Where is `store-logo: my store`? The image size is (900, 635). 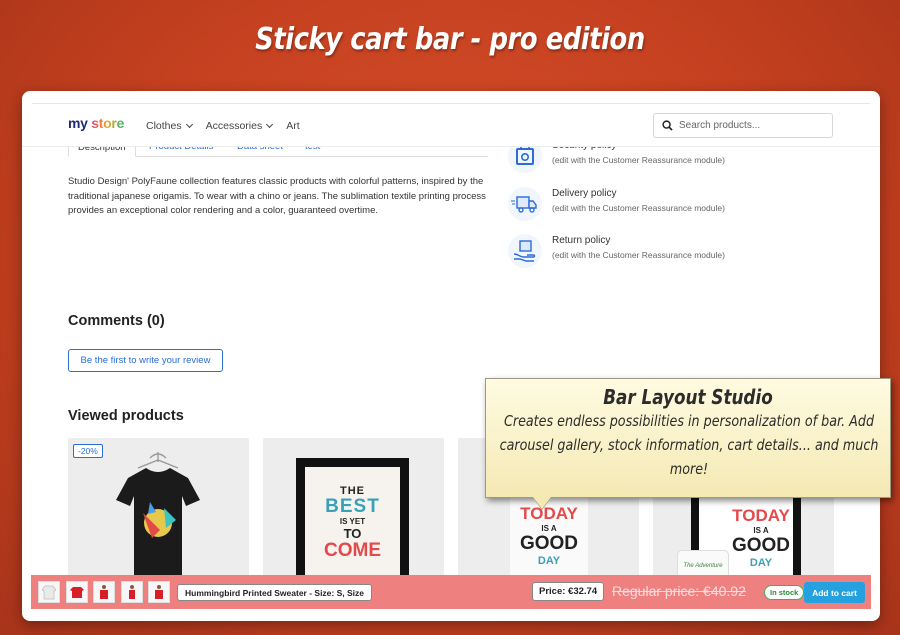 store-logo: my store is located at coordinates (96, 123).